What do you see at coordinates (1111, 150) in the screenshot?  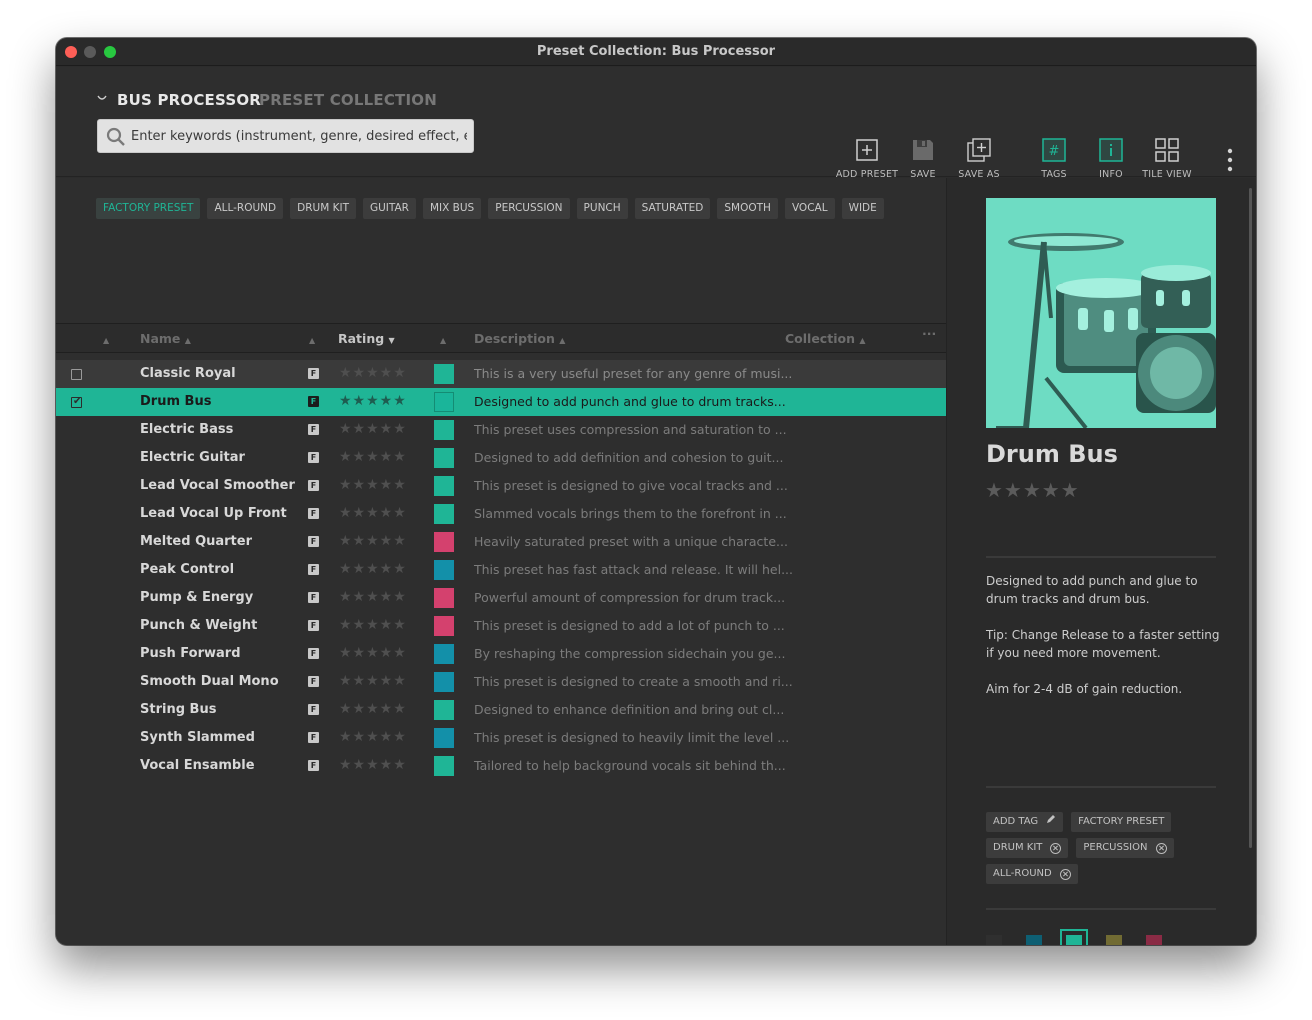 I see `info-icon` at bounding box center [1111, 150].